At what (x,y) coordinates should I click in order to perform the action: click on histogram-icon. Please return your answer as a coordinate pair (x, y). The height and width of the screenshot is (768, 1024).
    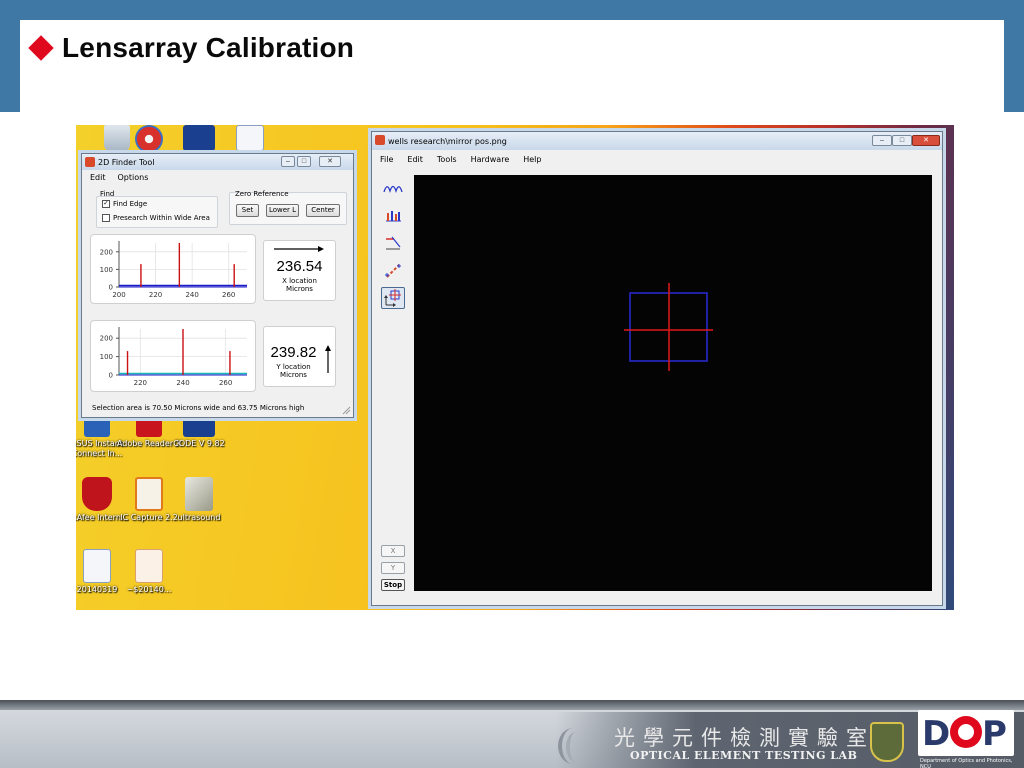
    Looking at the image, I should click on (393, 216).